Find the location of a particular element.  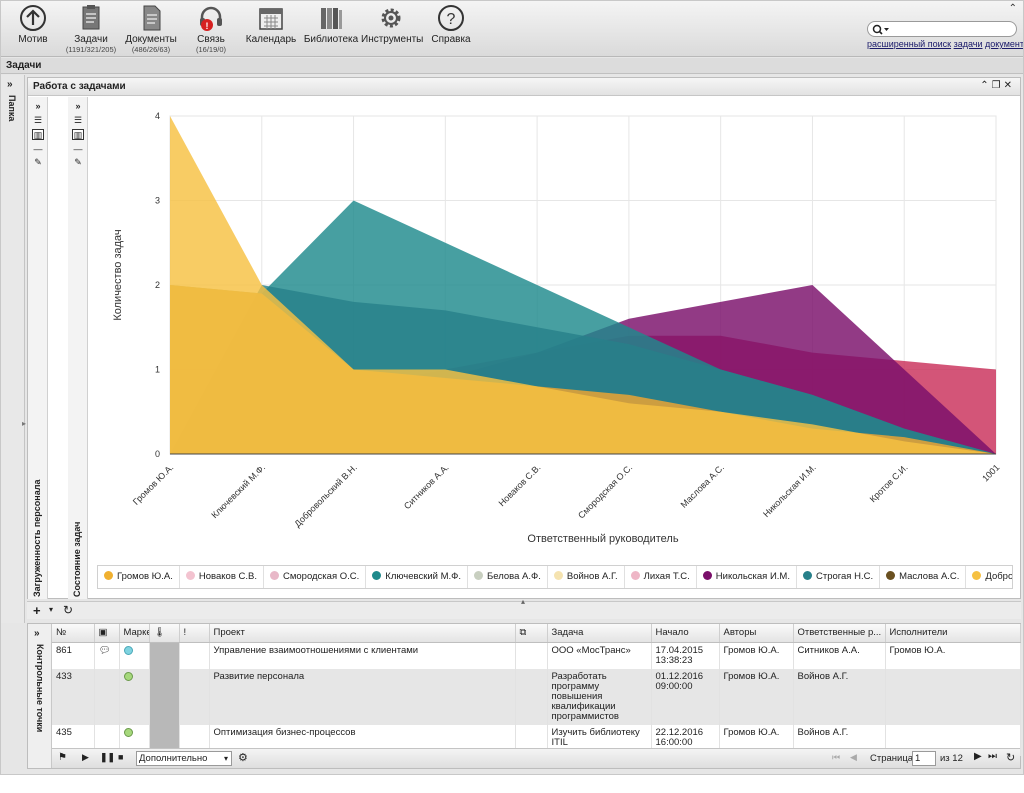

col-header-number: № is located at coordinates (73, 633).